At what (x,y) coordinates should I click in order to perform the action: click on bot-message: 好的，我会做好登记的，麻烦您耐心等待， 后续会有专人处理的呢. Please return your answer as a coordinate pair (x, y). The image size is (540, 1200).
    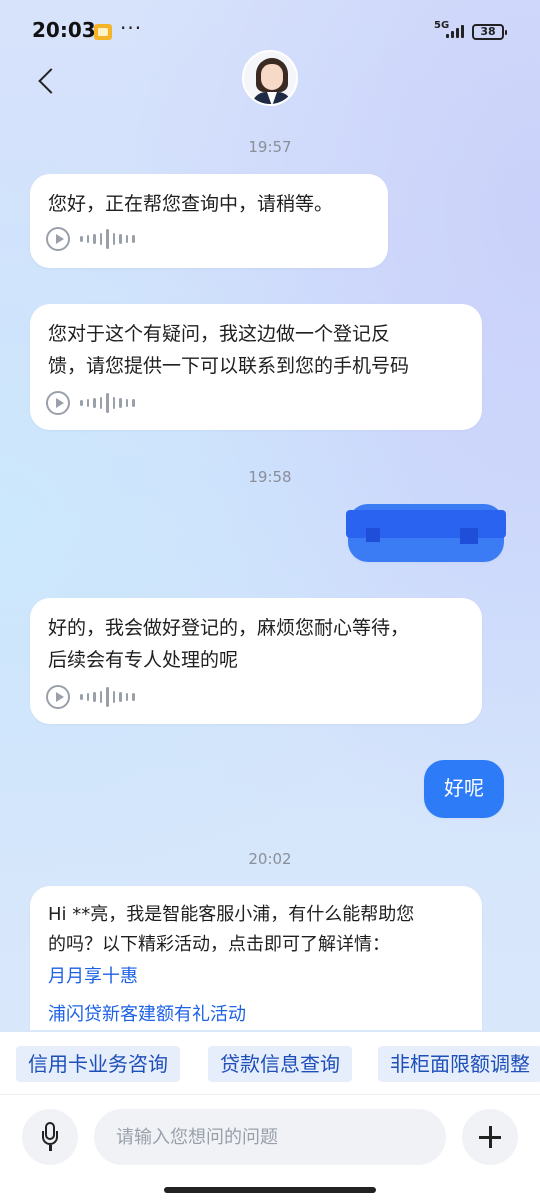
    Looking at the image, I should click on (256, 661).